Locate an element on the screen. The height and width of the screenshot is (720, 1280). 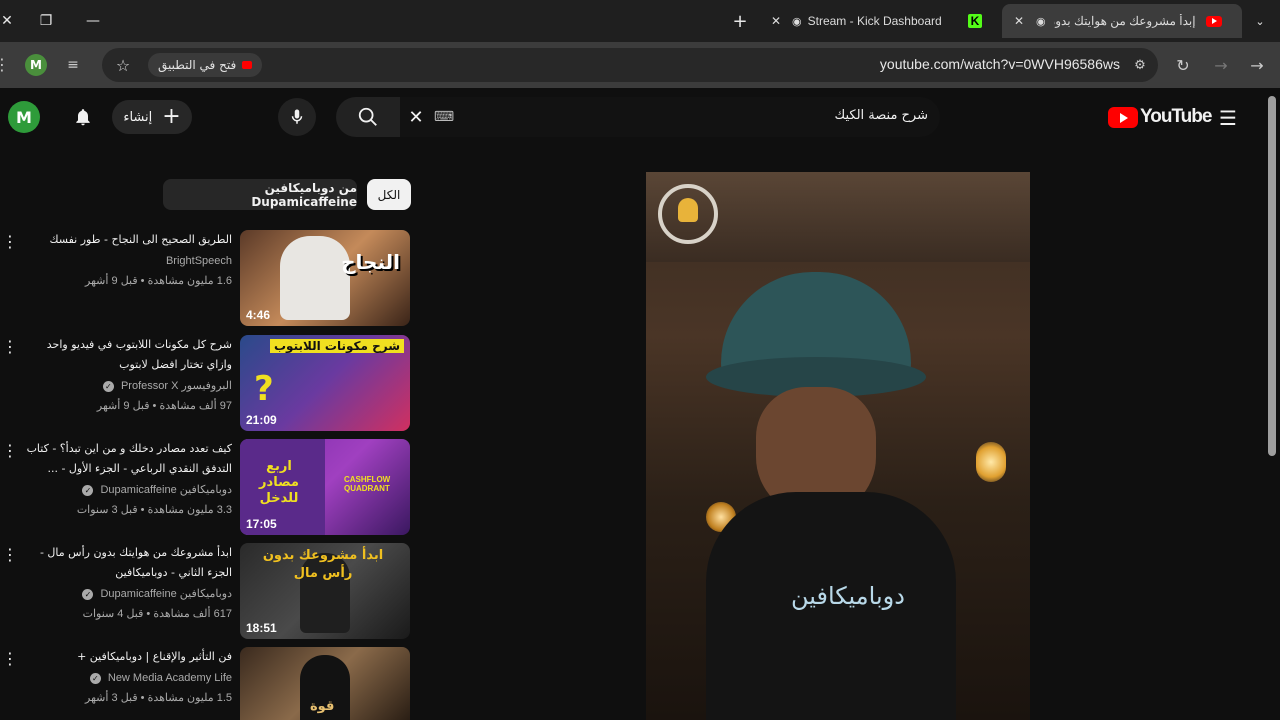
thumbnail-question-mark: ? is located at coordinates (264, 389).